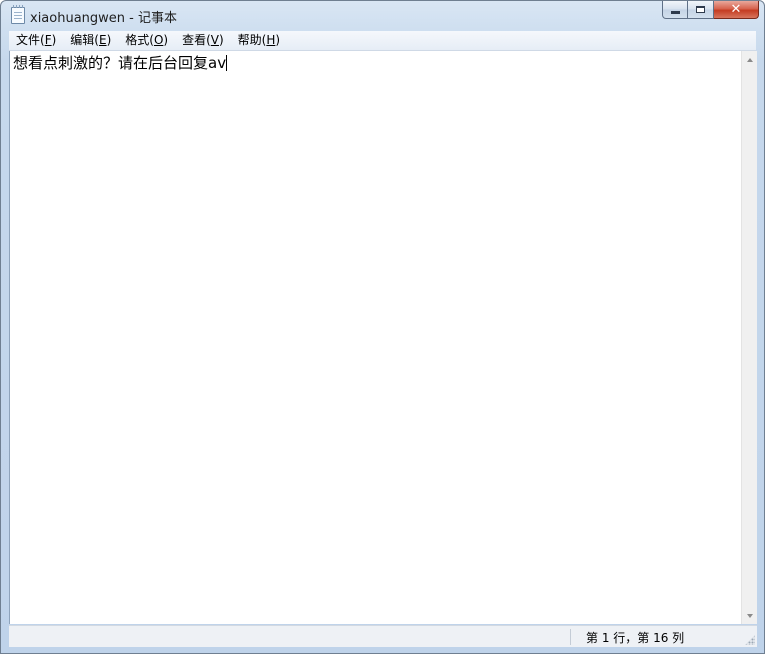  I want to click on scroll-down-button, so click(749, 615).